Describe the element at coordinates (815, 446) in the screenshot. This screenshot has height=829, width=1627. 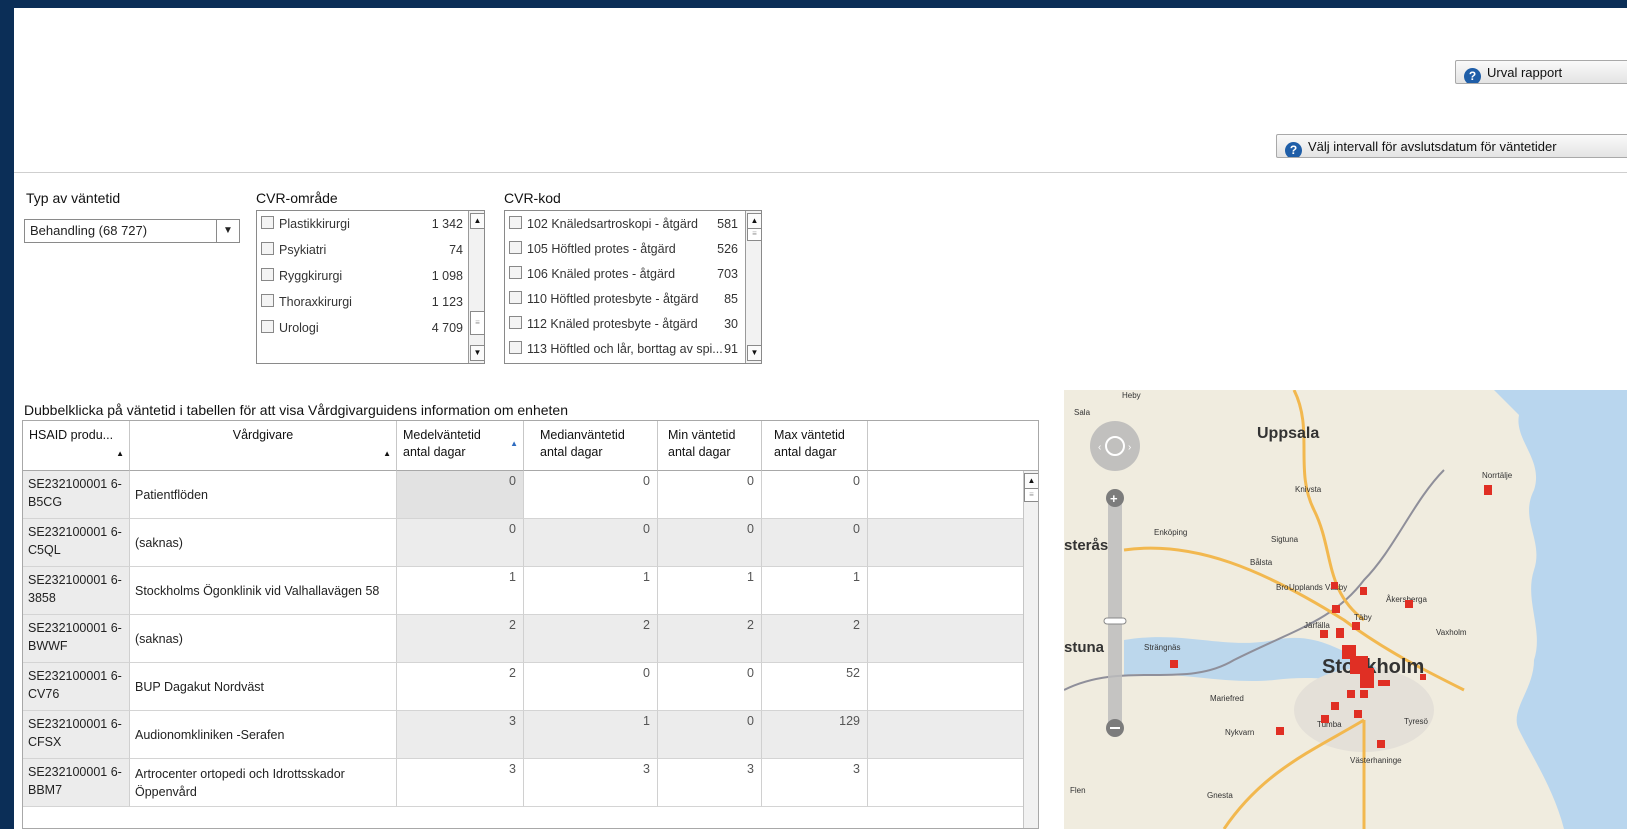
I see `column-header-max: Max väntetid antal dagar` at that location.